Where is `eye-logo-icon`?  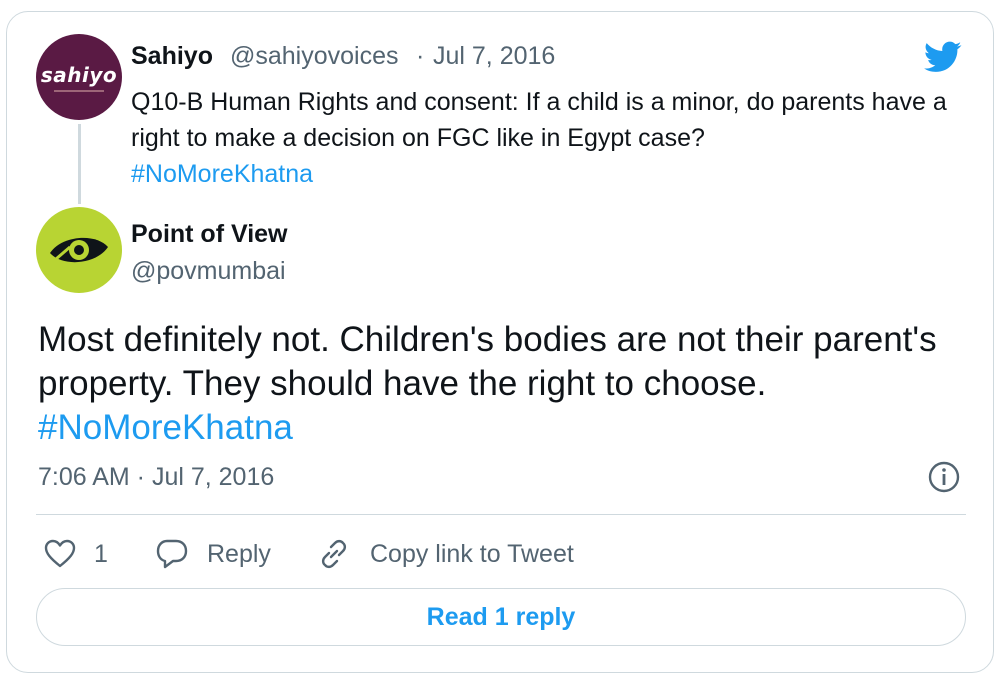 eye-logo-icon is located at coordinates (79, 250).